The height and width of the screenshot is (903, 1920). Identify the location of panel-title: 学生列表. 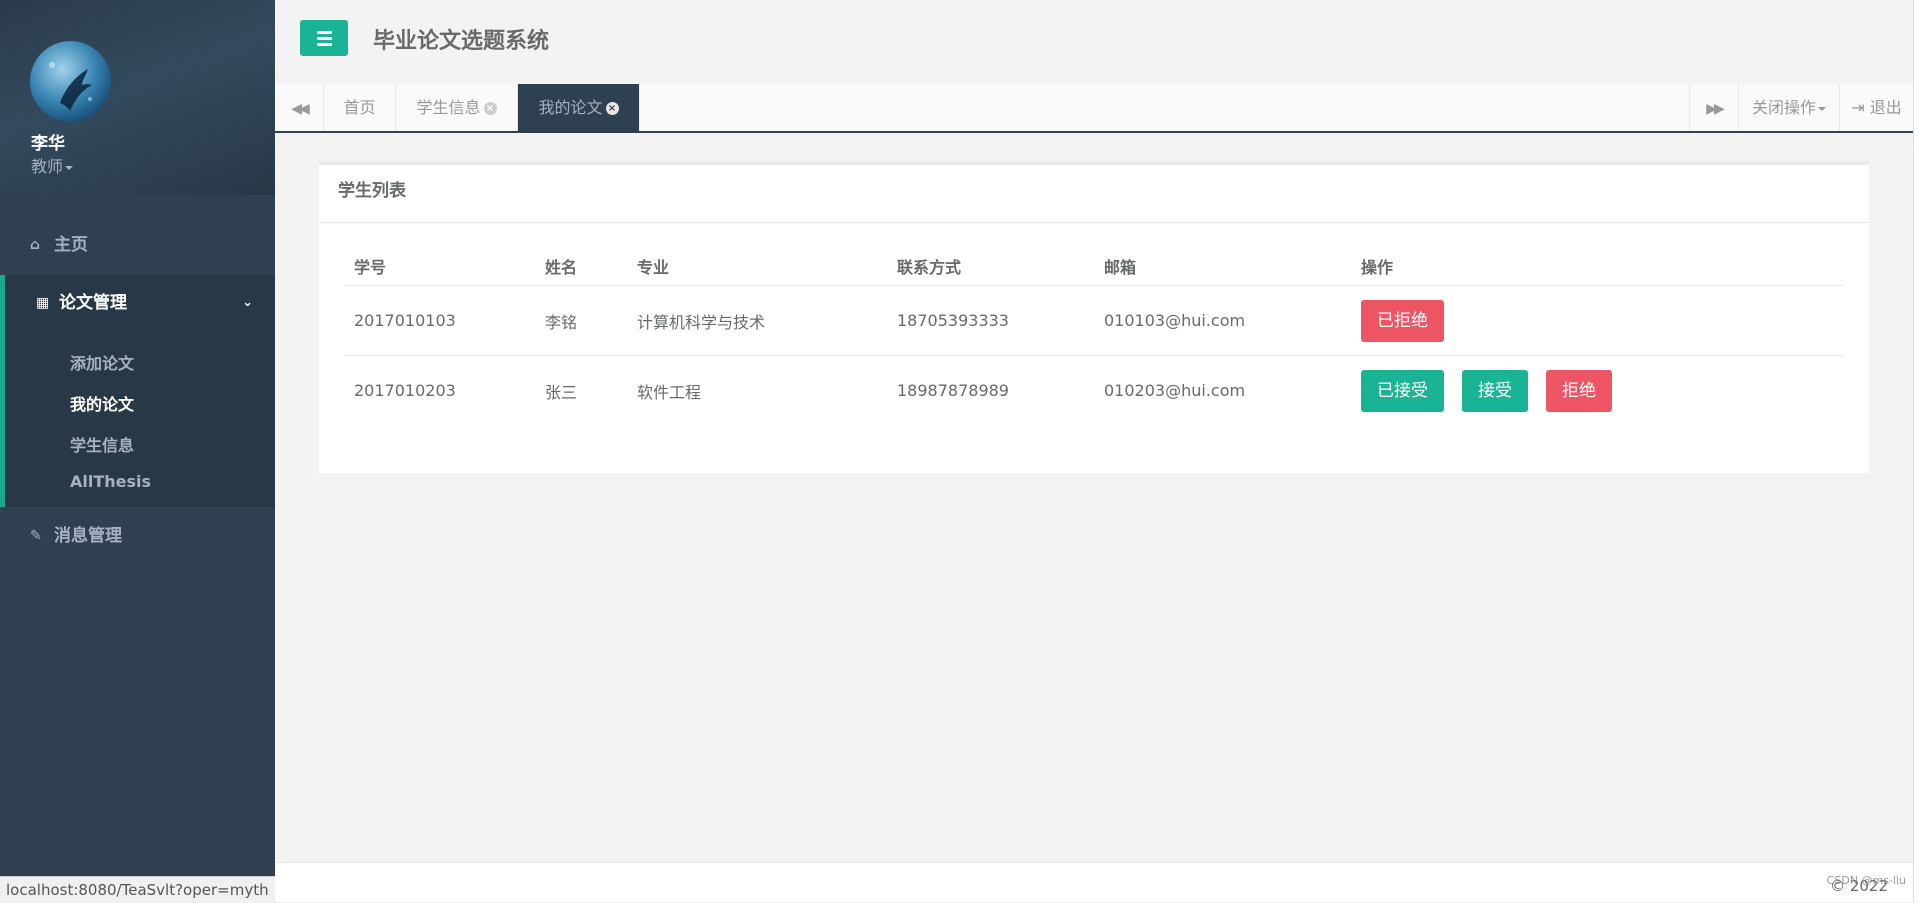
(1094, 194).